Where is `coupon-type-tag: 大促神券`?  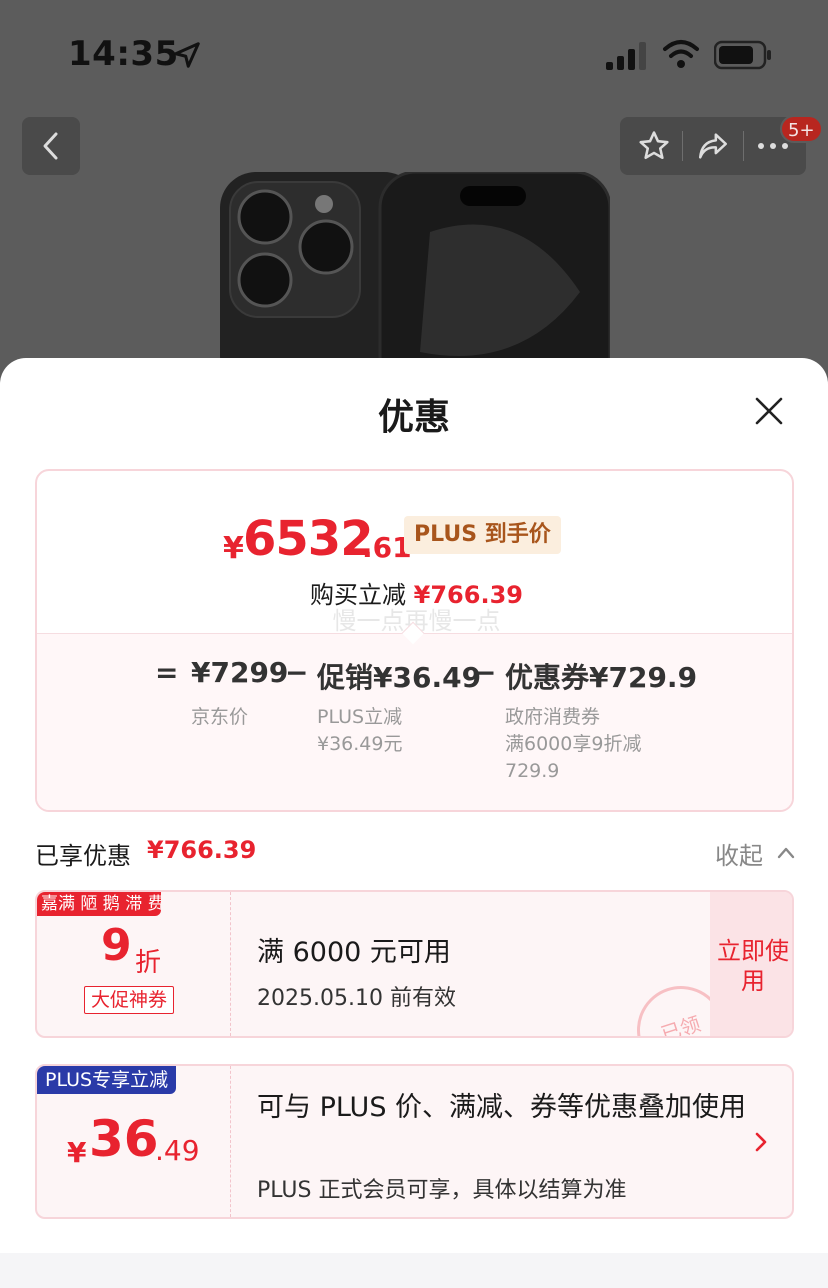
coupon-type-tag: 大促神券 is located at coordinates (129, 1000).